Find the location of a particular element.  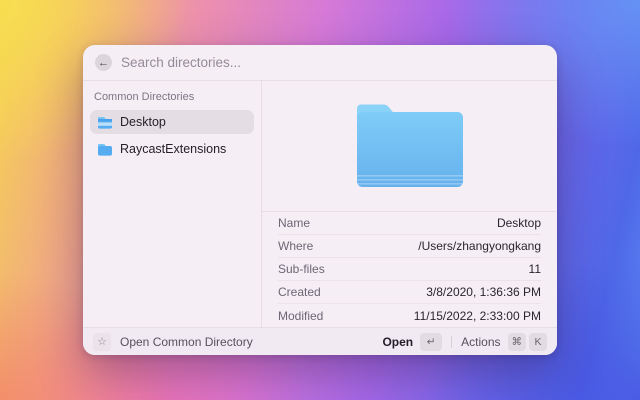

search-bar: ← is located at coordinates (320, 63).